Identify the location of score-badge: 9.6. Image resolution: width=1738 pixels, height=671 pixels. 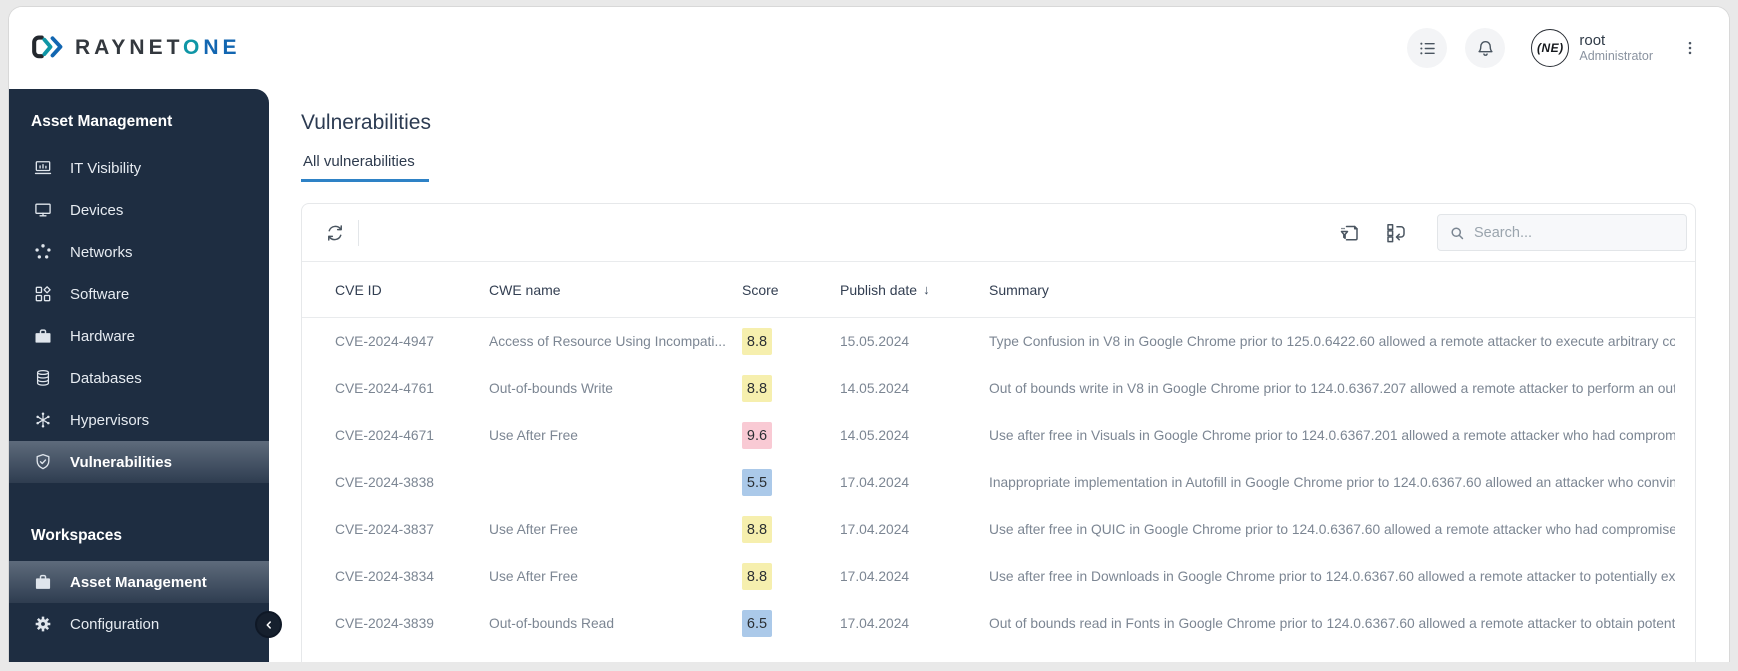
(757, 435).